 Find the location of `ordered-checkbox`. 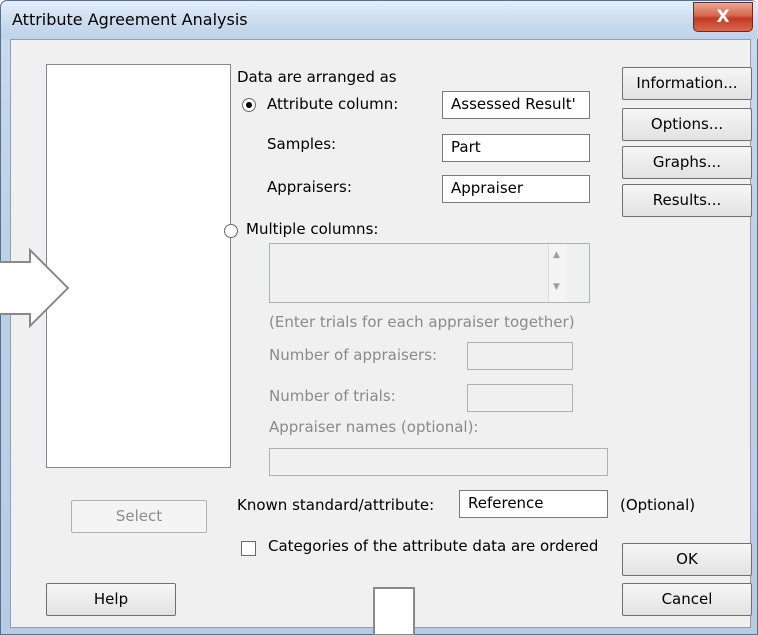

ordered-checkbox is located at coordinates (248, 548).